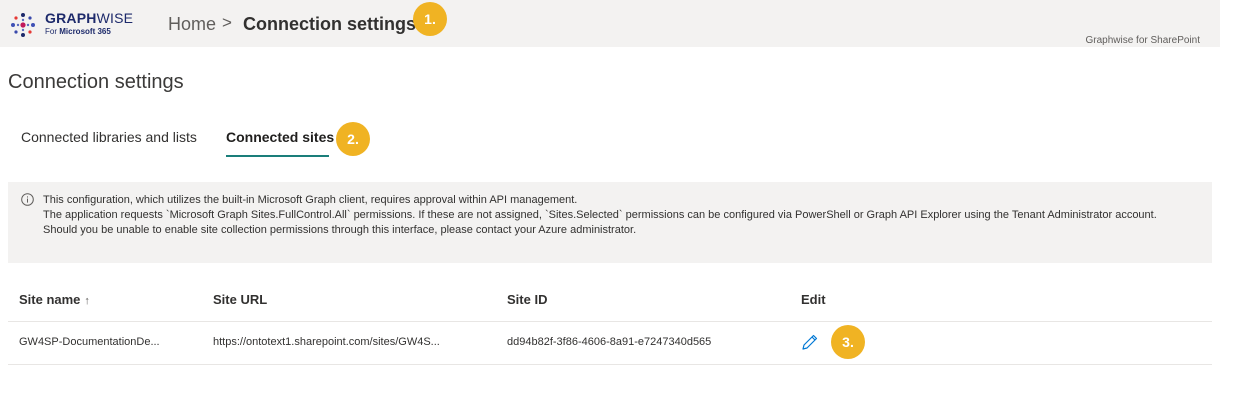 This screenshot has width=1233, height=401. What do you see at coordinates (810, 342) in the screenshot?
I see `pencil-icon` at bounding box center [810, 342].